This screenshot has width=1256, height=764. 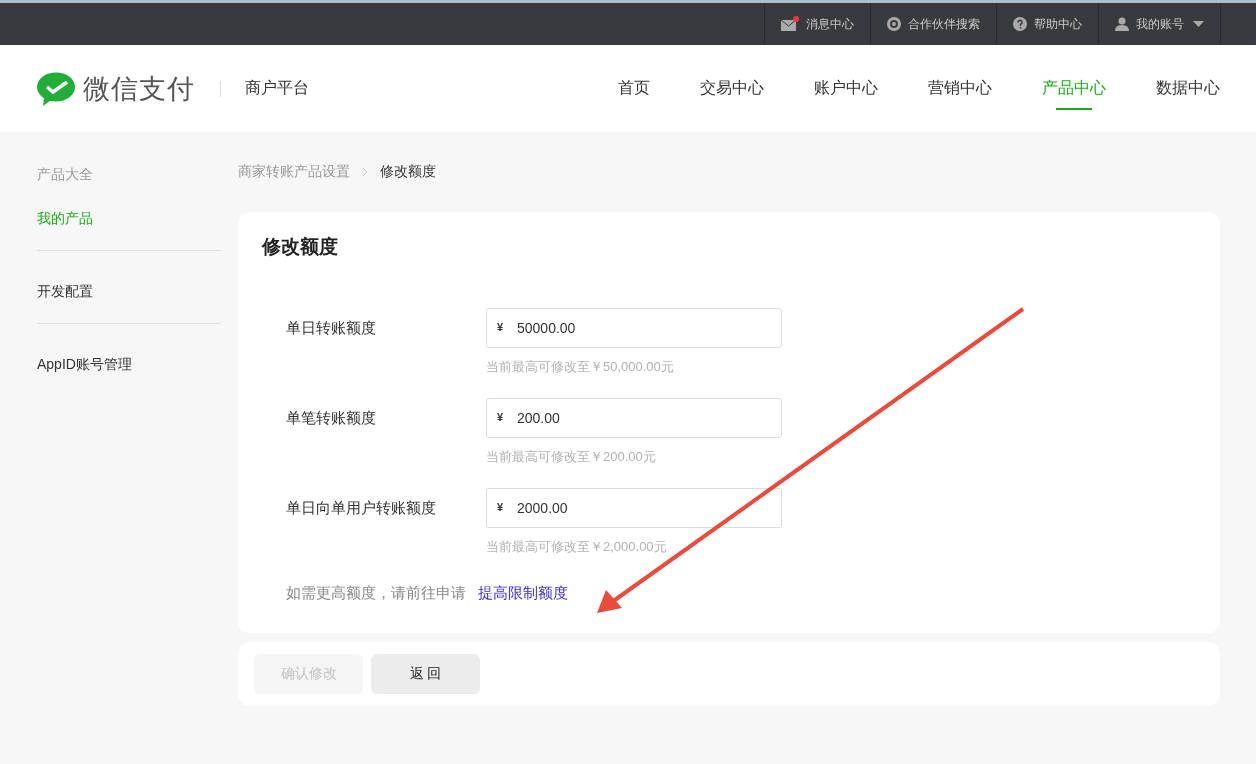 I want to click on breadcrumb-current: 修改额度, so click(x=408, y=172).